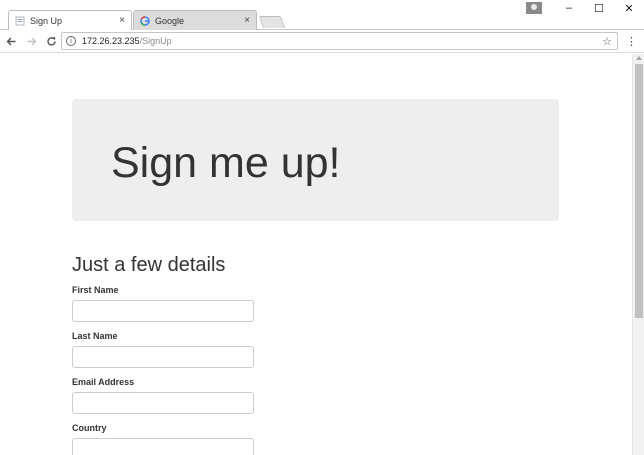 This screenshot has width=644, height=455. I want to click on country-label: Country, so click(89, 428).